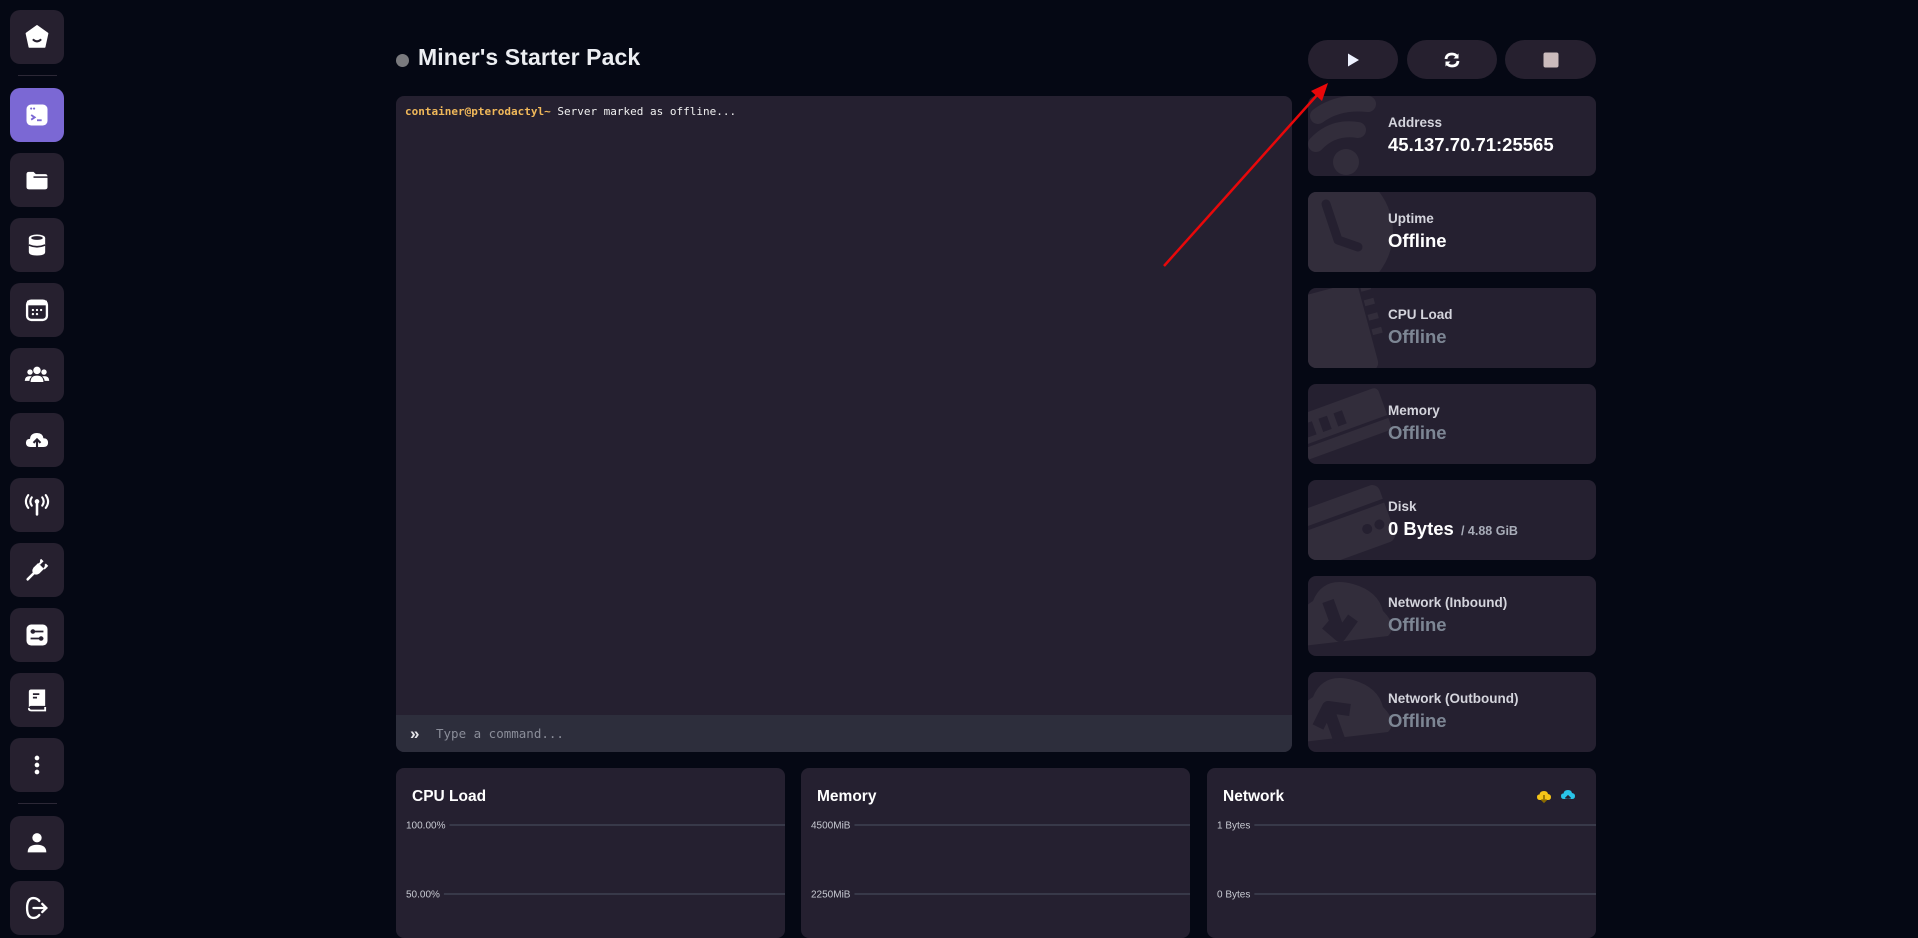 This screenshot has height=938, width=1918. I want to click on stat-label: Disk, so click(1402, 506).